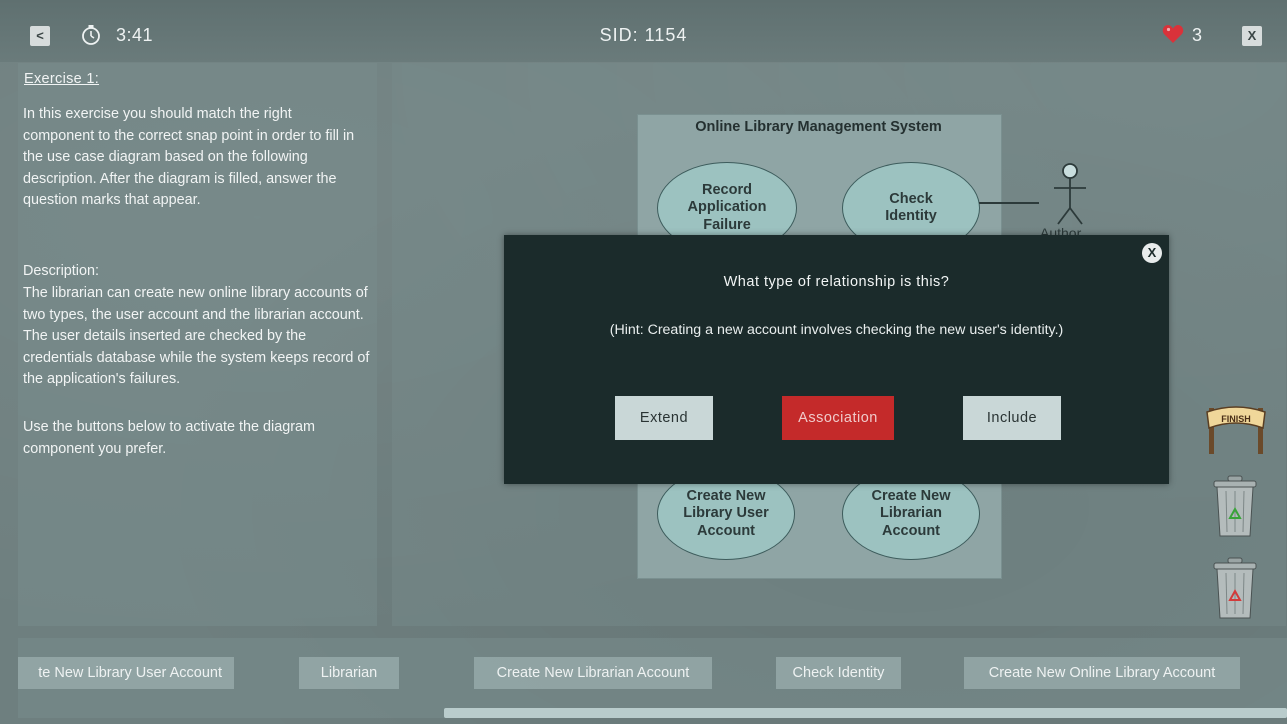 This screenshot has width=1287, height=724. I want to click on use-case-label: Check Identity, so click(911, 207).